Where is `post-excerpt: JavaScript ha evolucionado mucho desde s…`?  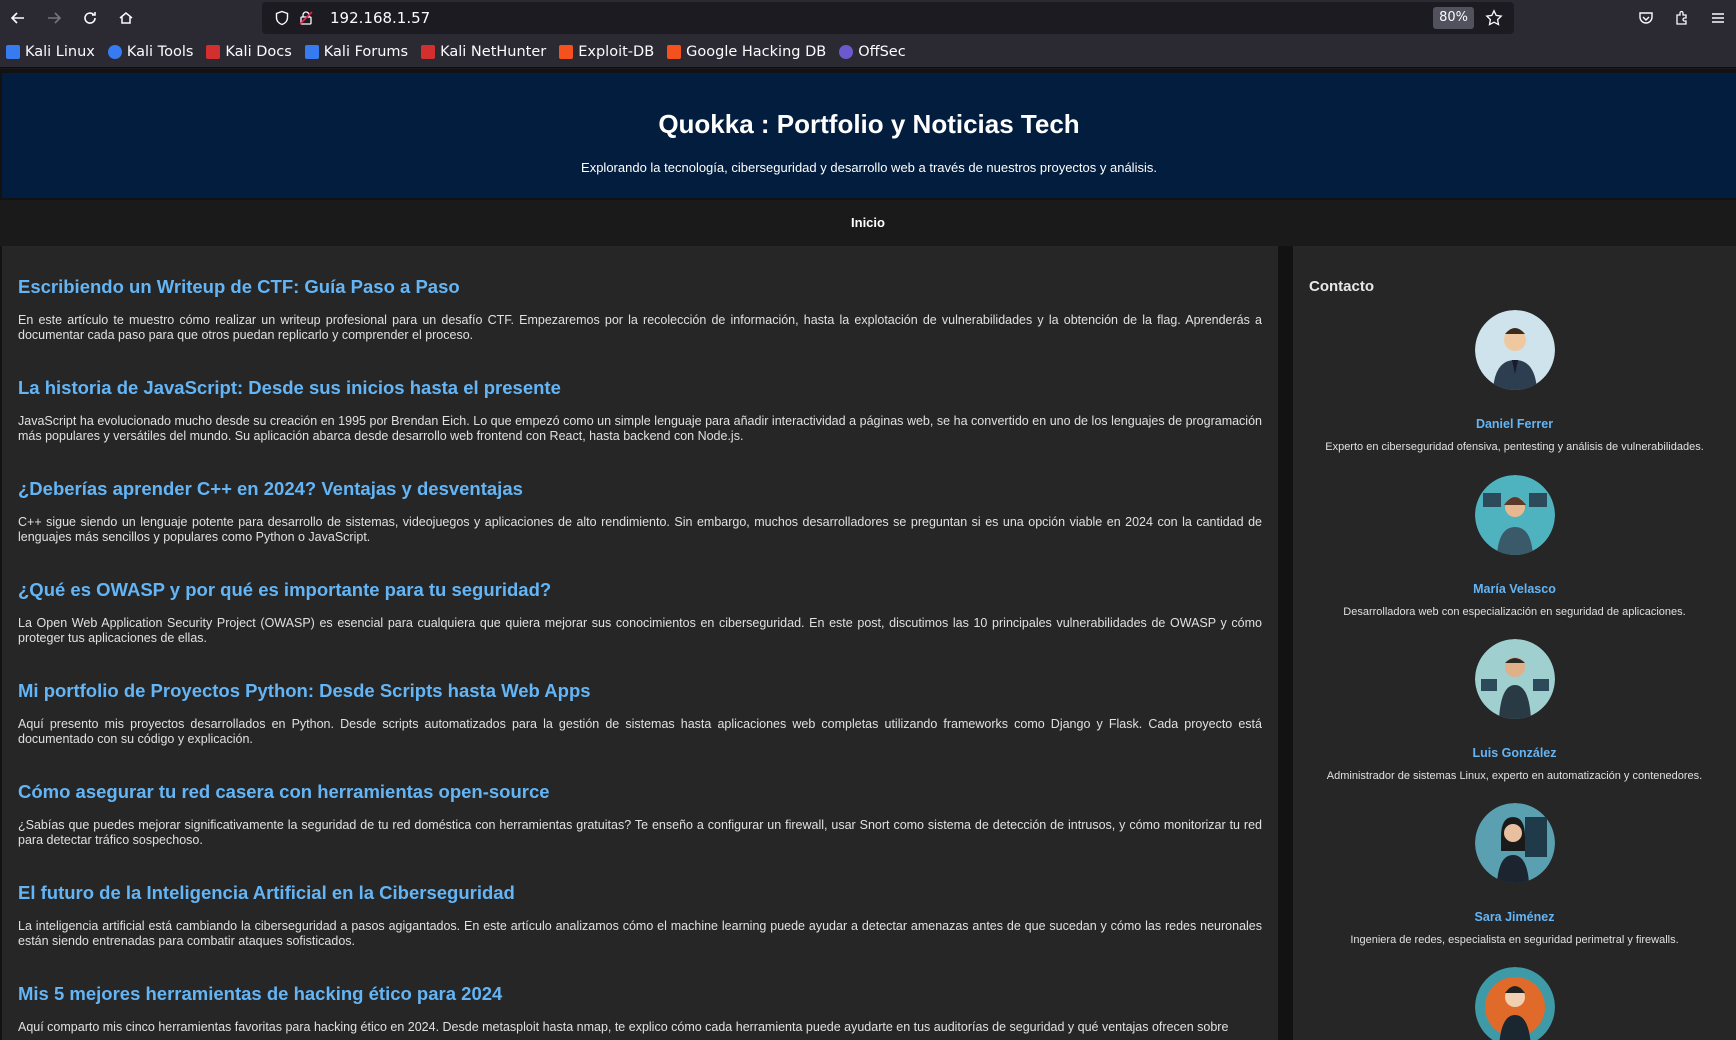 post-excerpt: JavaScript ha evolucionado mucho desde s… is located at coordinates (640, 428).